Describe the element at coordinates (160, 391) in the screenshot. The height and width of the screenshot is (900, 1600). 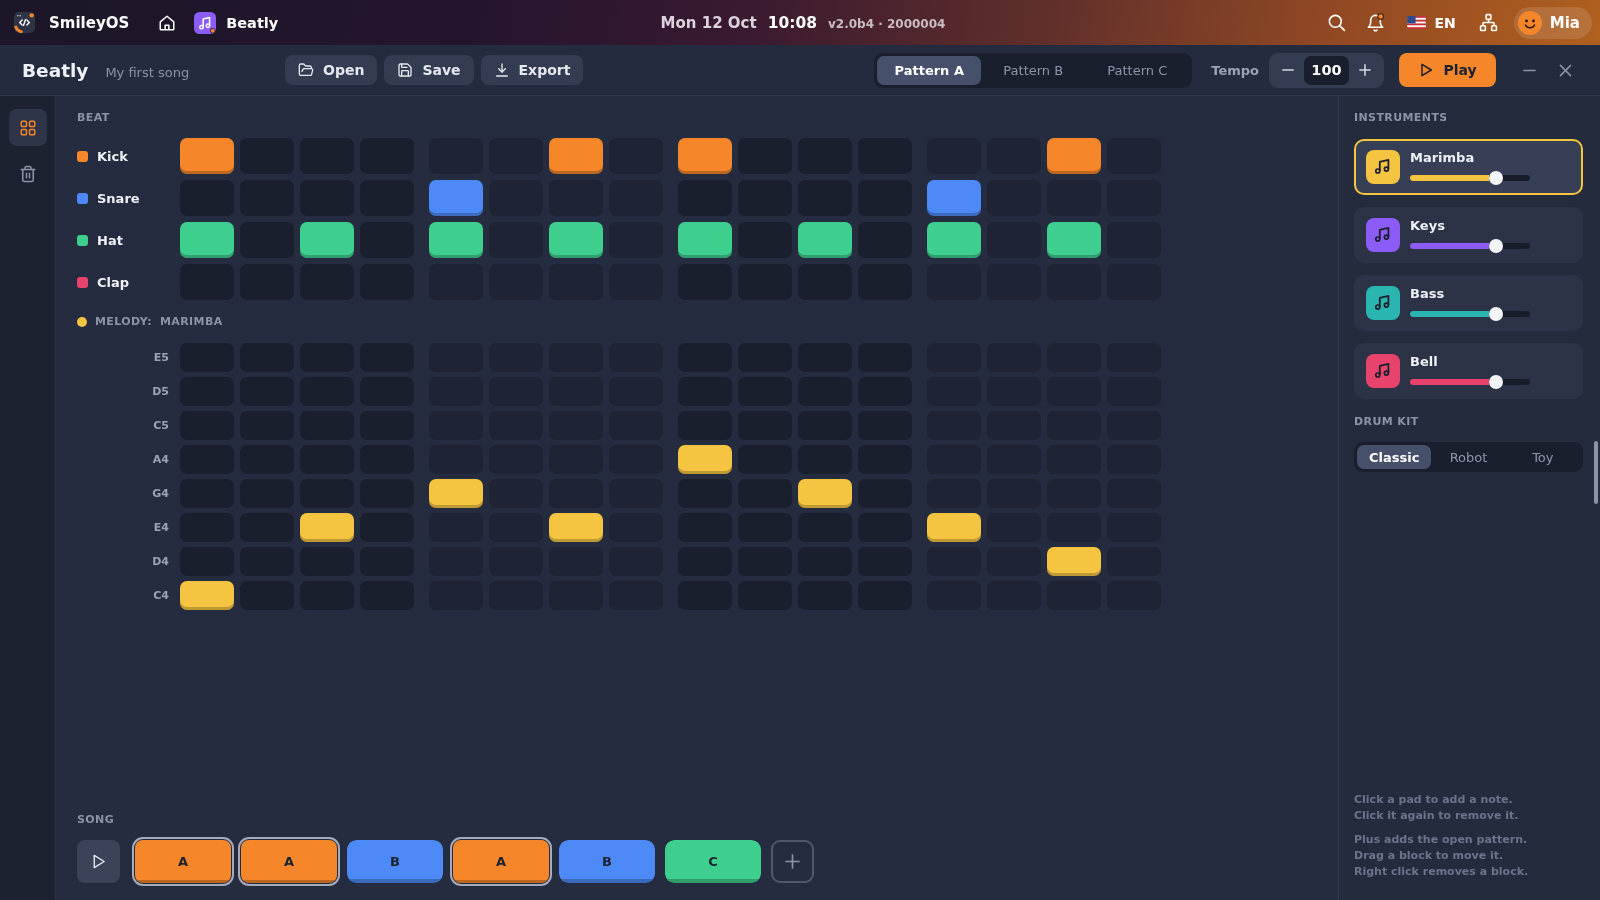
I see `note-label: D5` at that location.